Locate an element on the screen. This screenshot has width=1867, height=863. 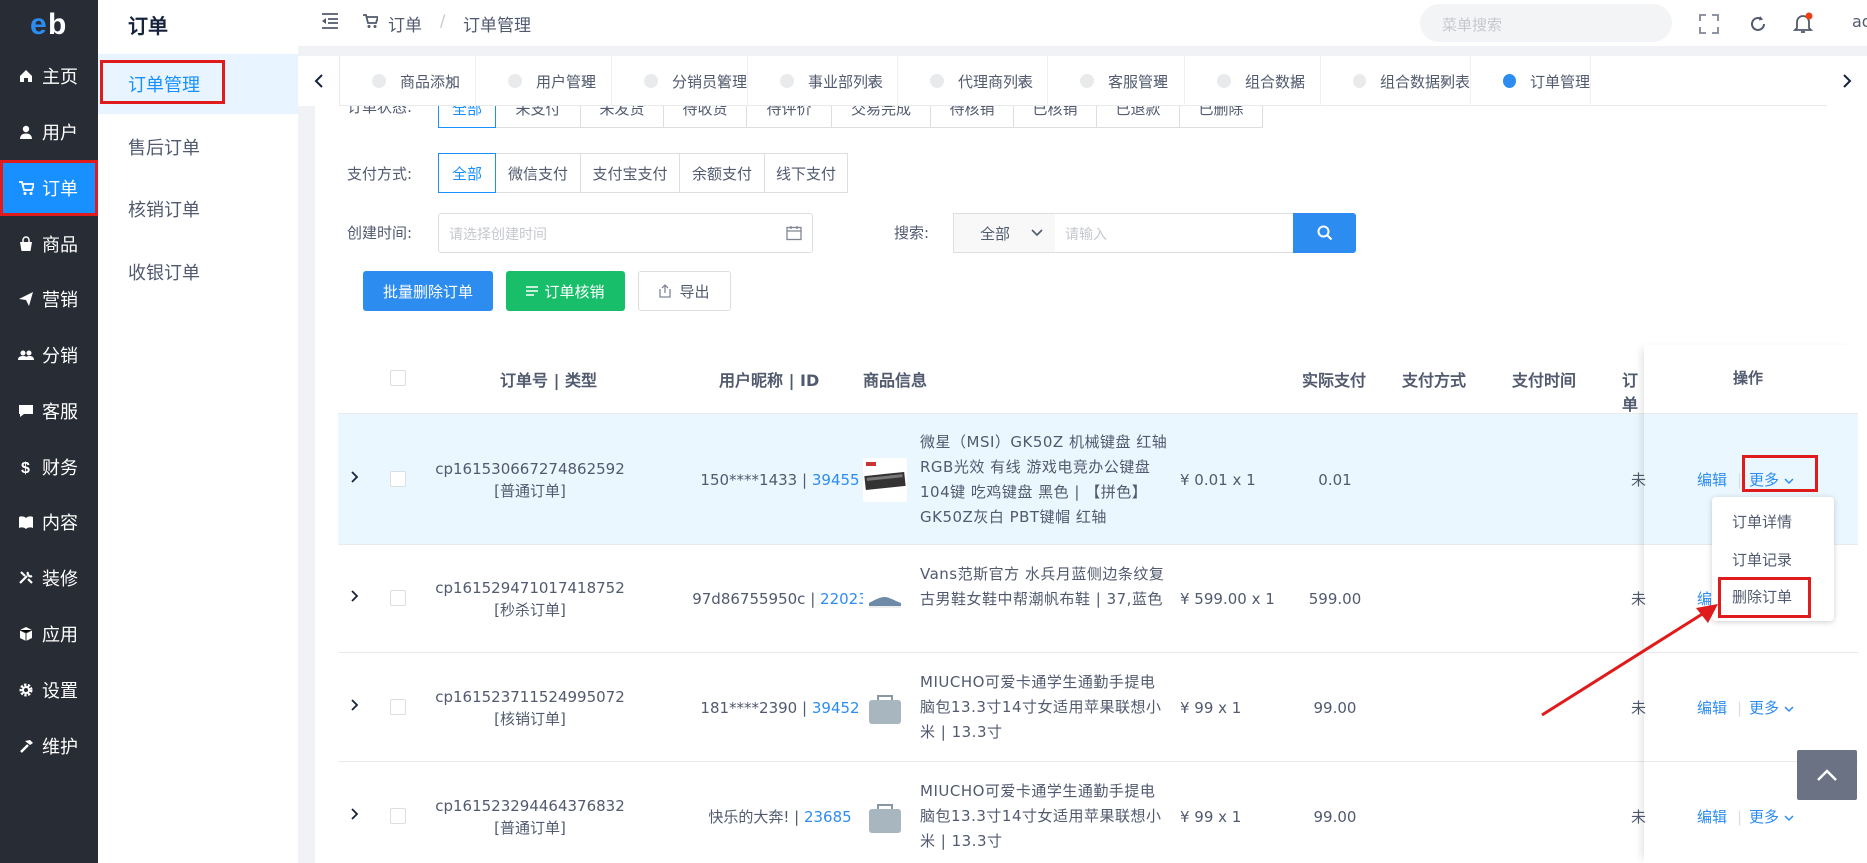
order-number: cp161529471017418752 is located at coordinates (530, 588).